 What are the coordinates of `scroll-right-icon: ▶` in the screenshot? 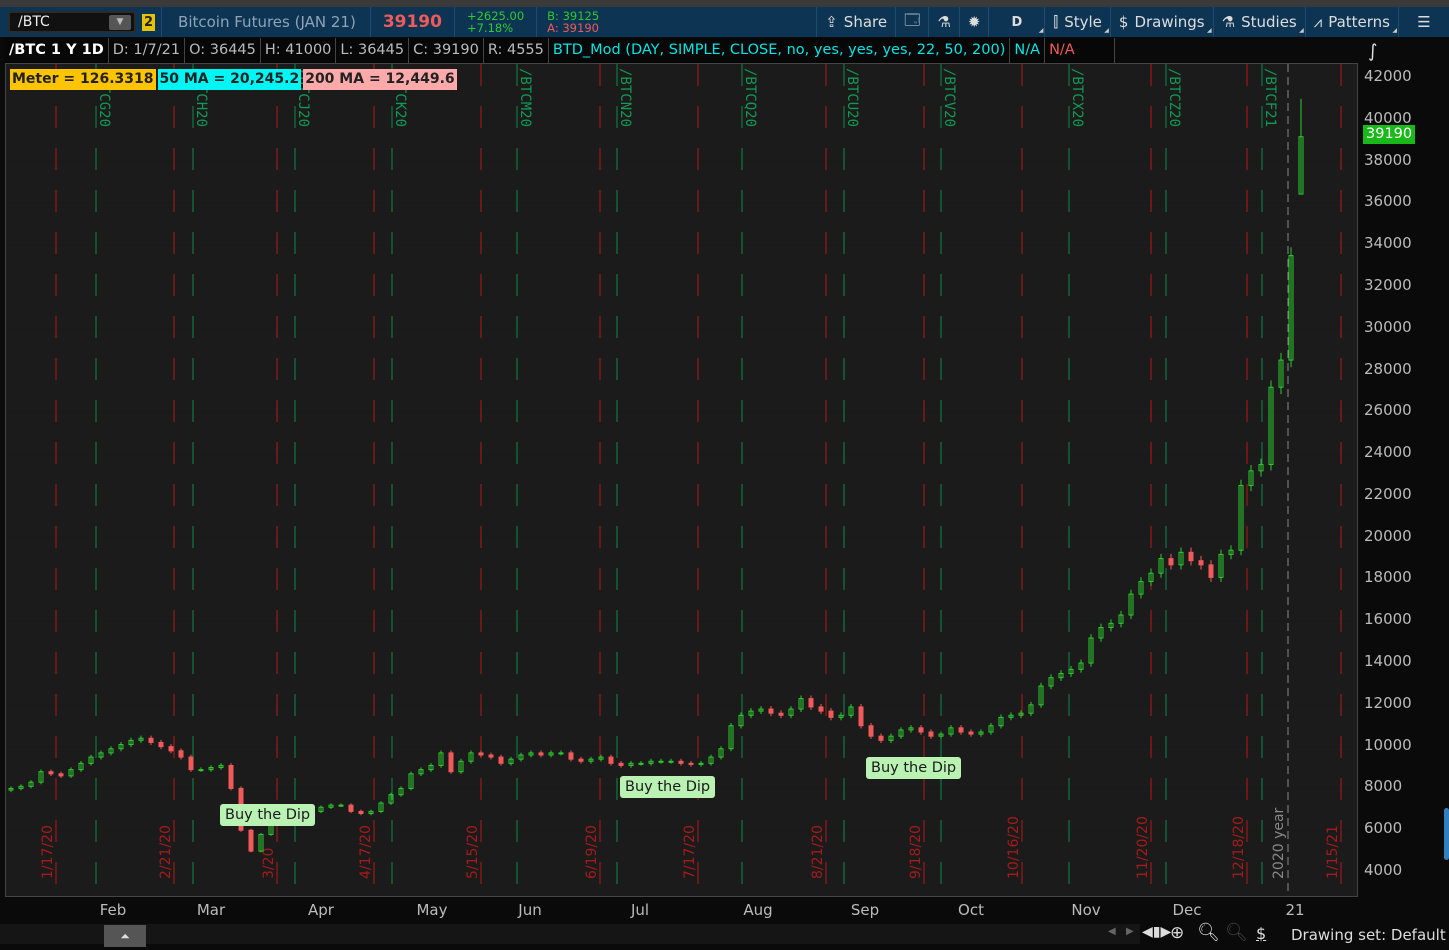 It's located at (1130, 931).